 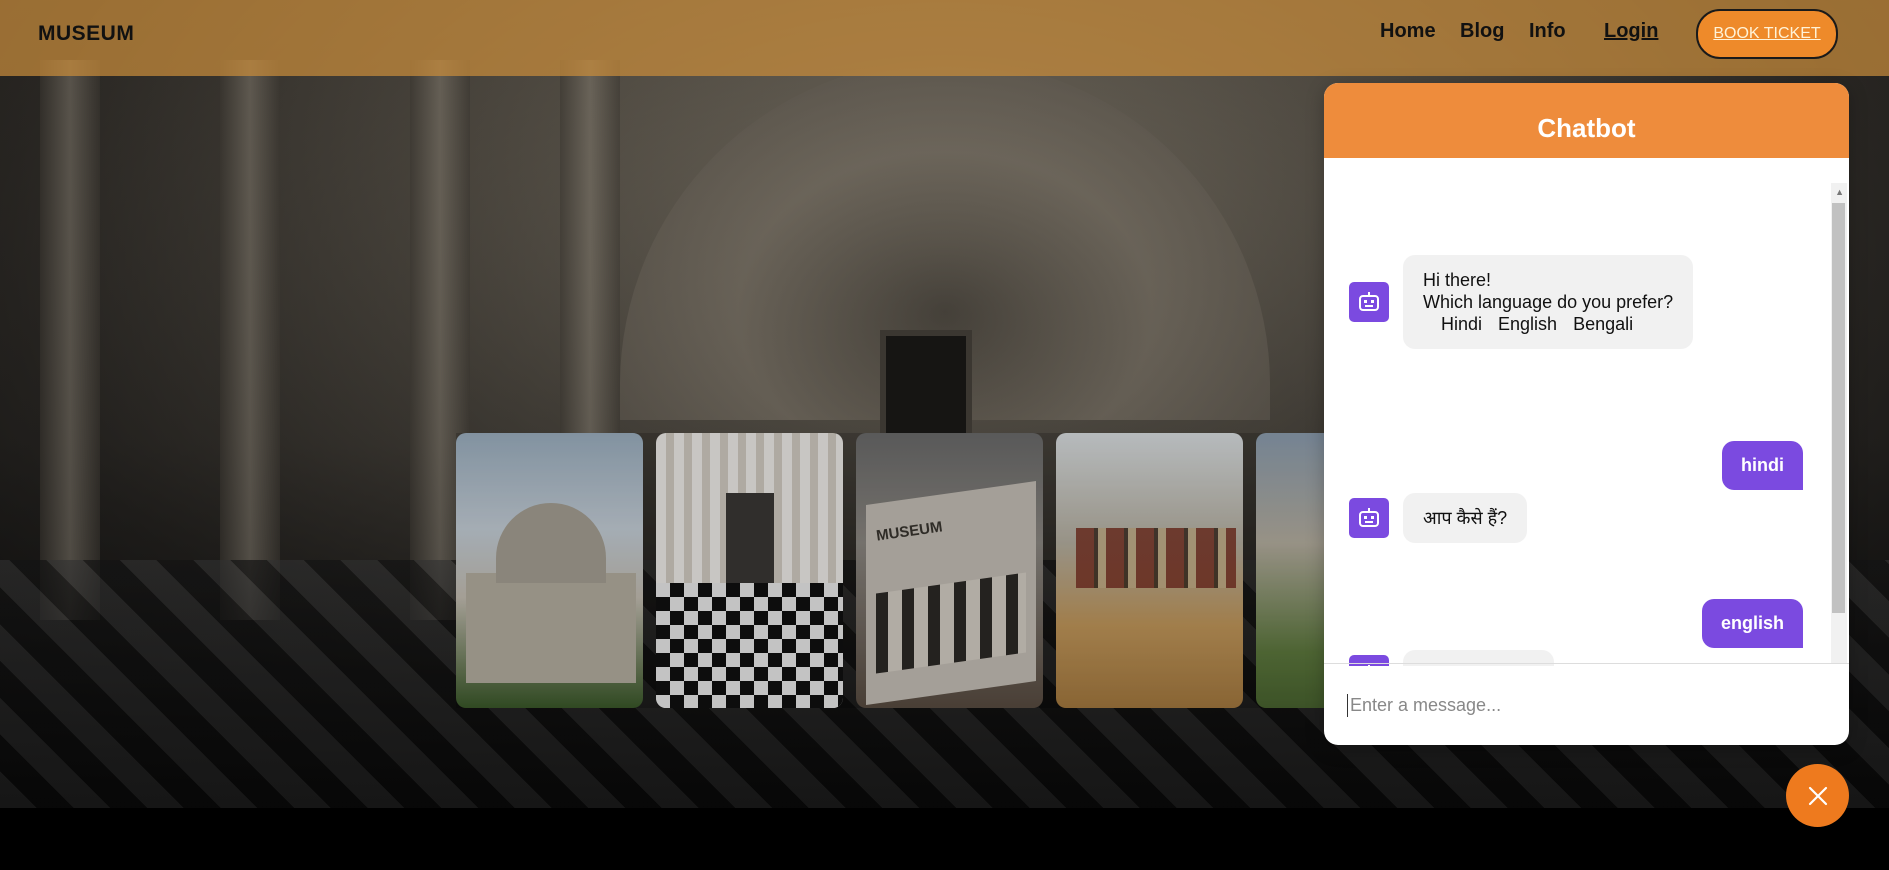 I want to click on footer-band, so click(x=944, y=839).